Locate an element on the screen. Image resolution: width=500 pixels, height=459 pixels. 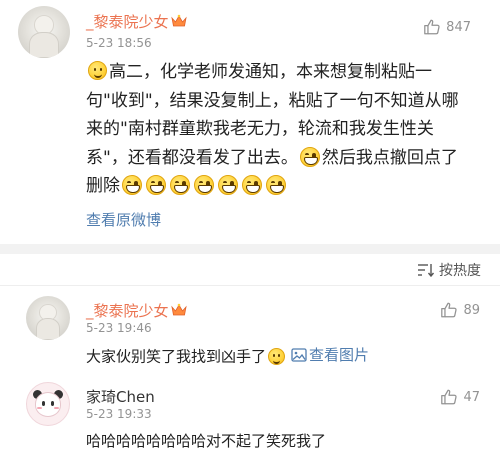
like-button: 47 is located at coordinates (460, 397).